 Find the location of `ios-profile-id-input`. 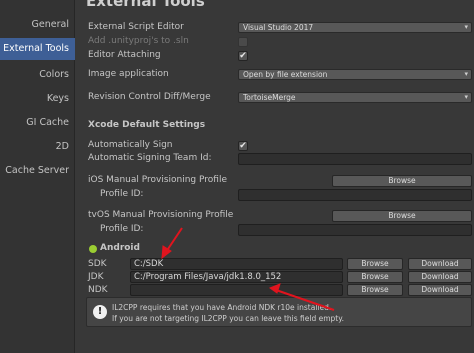

ios-profile-id-input is located at coordinates (355, 195).